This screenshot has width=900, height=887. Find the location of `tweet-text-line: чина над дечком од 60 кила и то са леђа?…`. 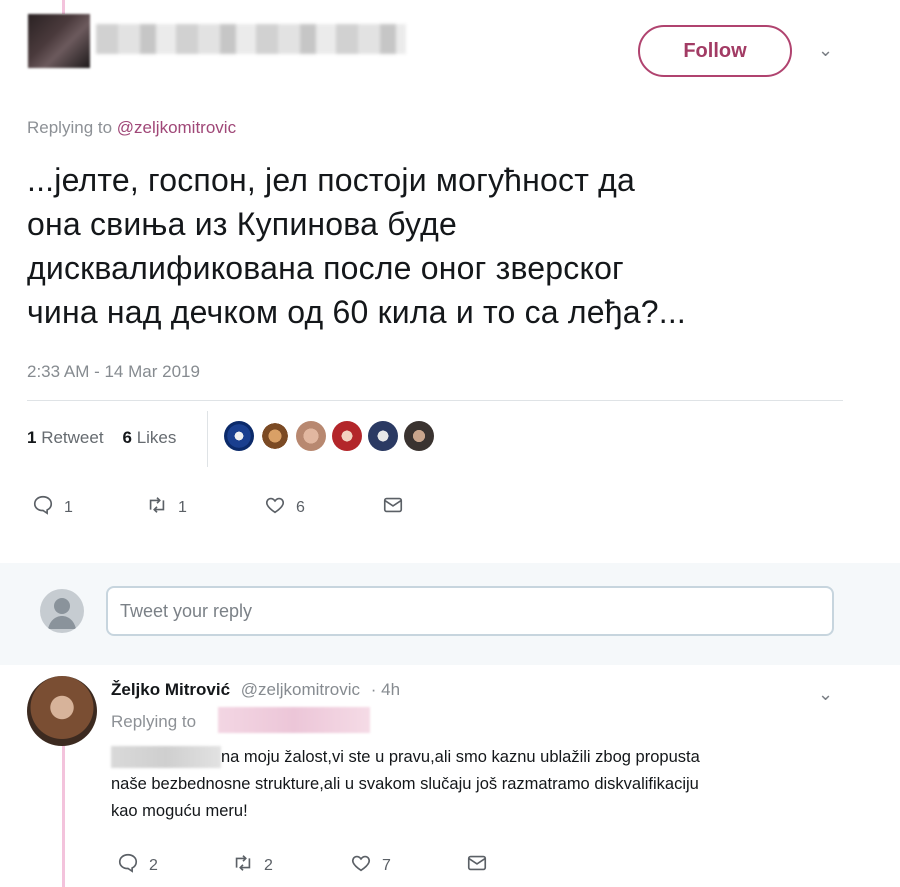

tweet-text-line: чина над дечком од 60 кила и то са леђа?… is located at coordinates (357, 312).